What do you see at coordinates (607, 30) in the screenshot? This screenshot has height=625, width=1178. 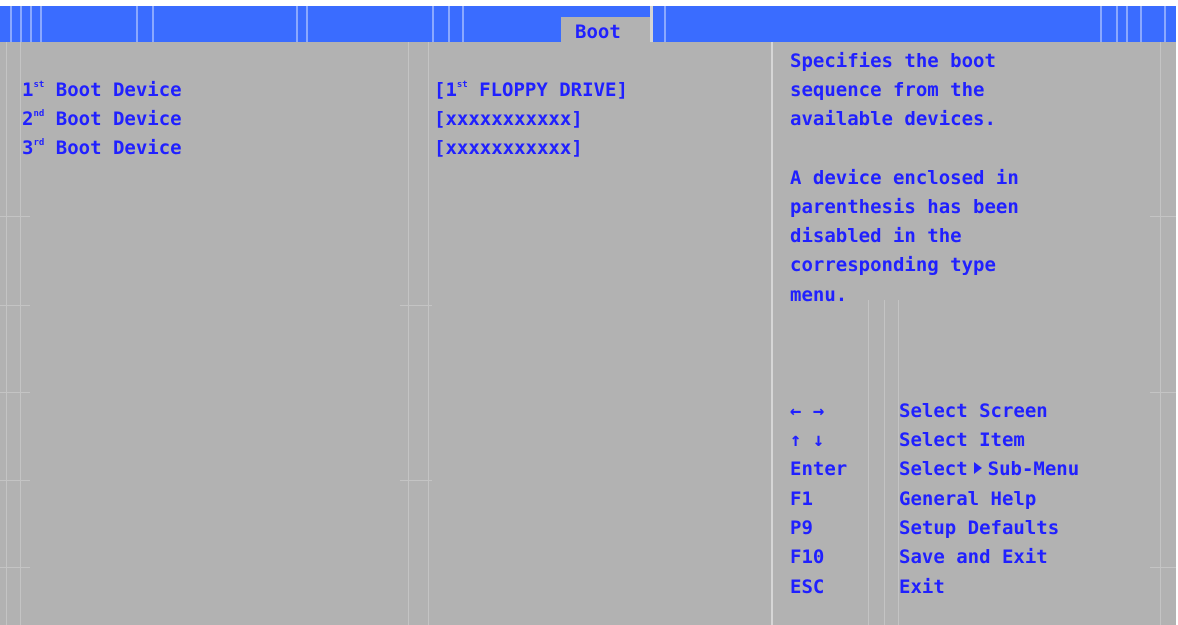 I see `tab-boot: Boot` at bounding box center [607, 30].